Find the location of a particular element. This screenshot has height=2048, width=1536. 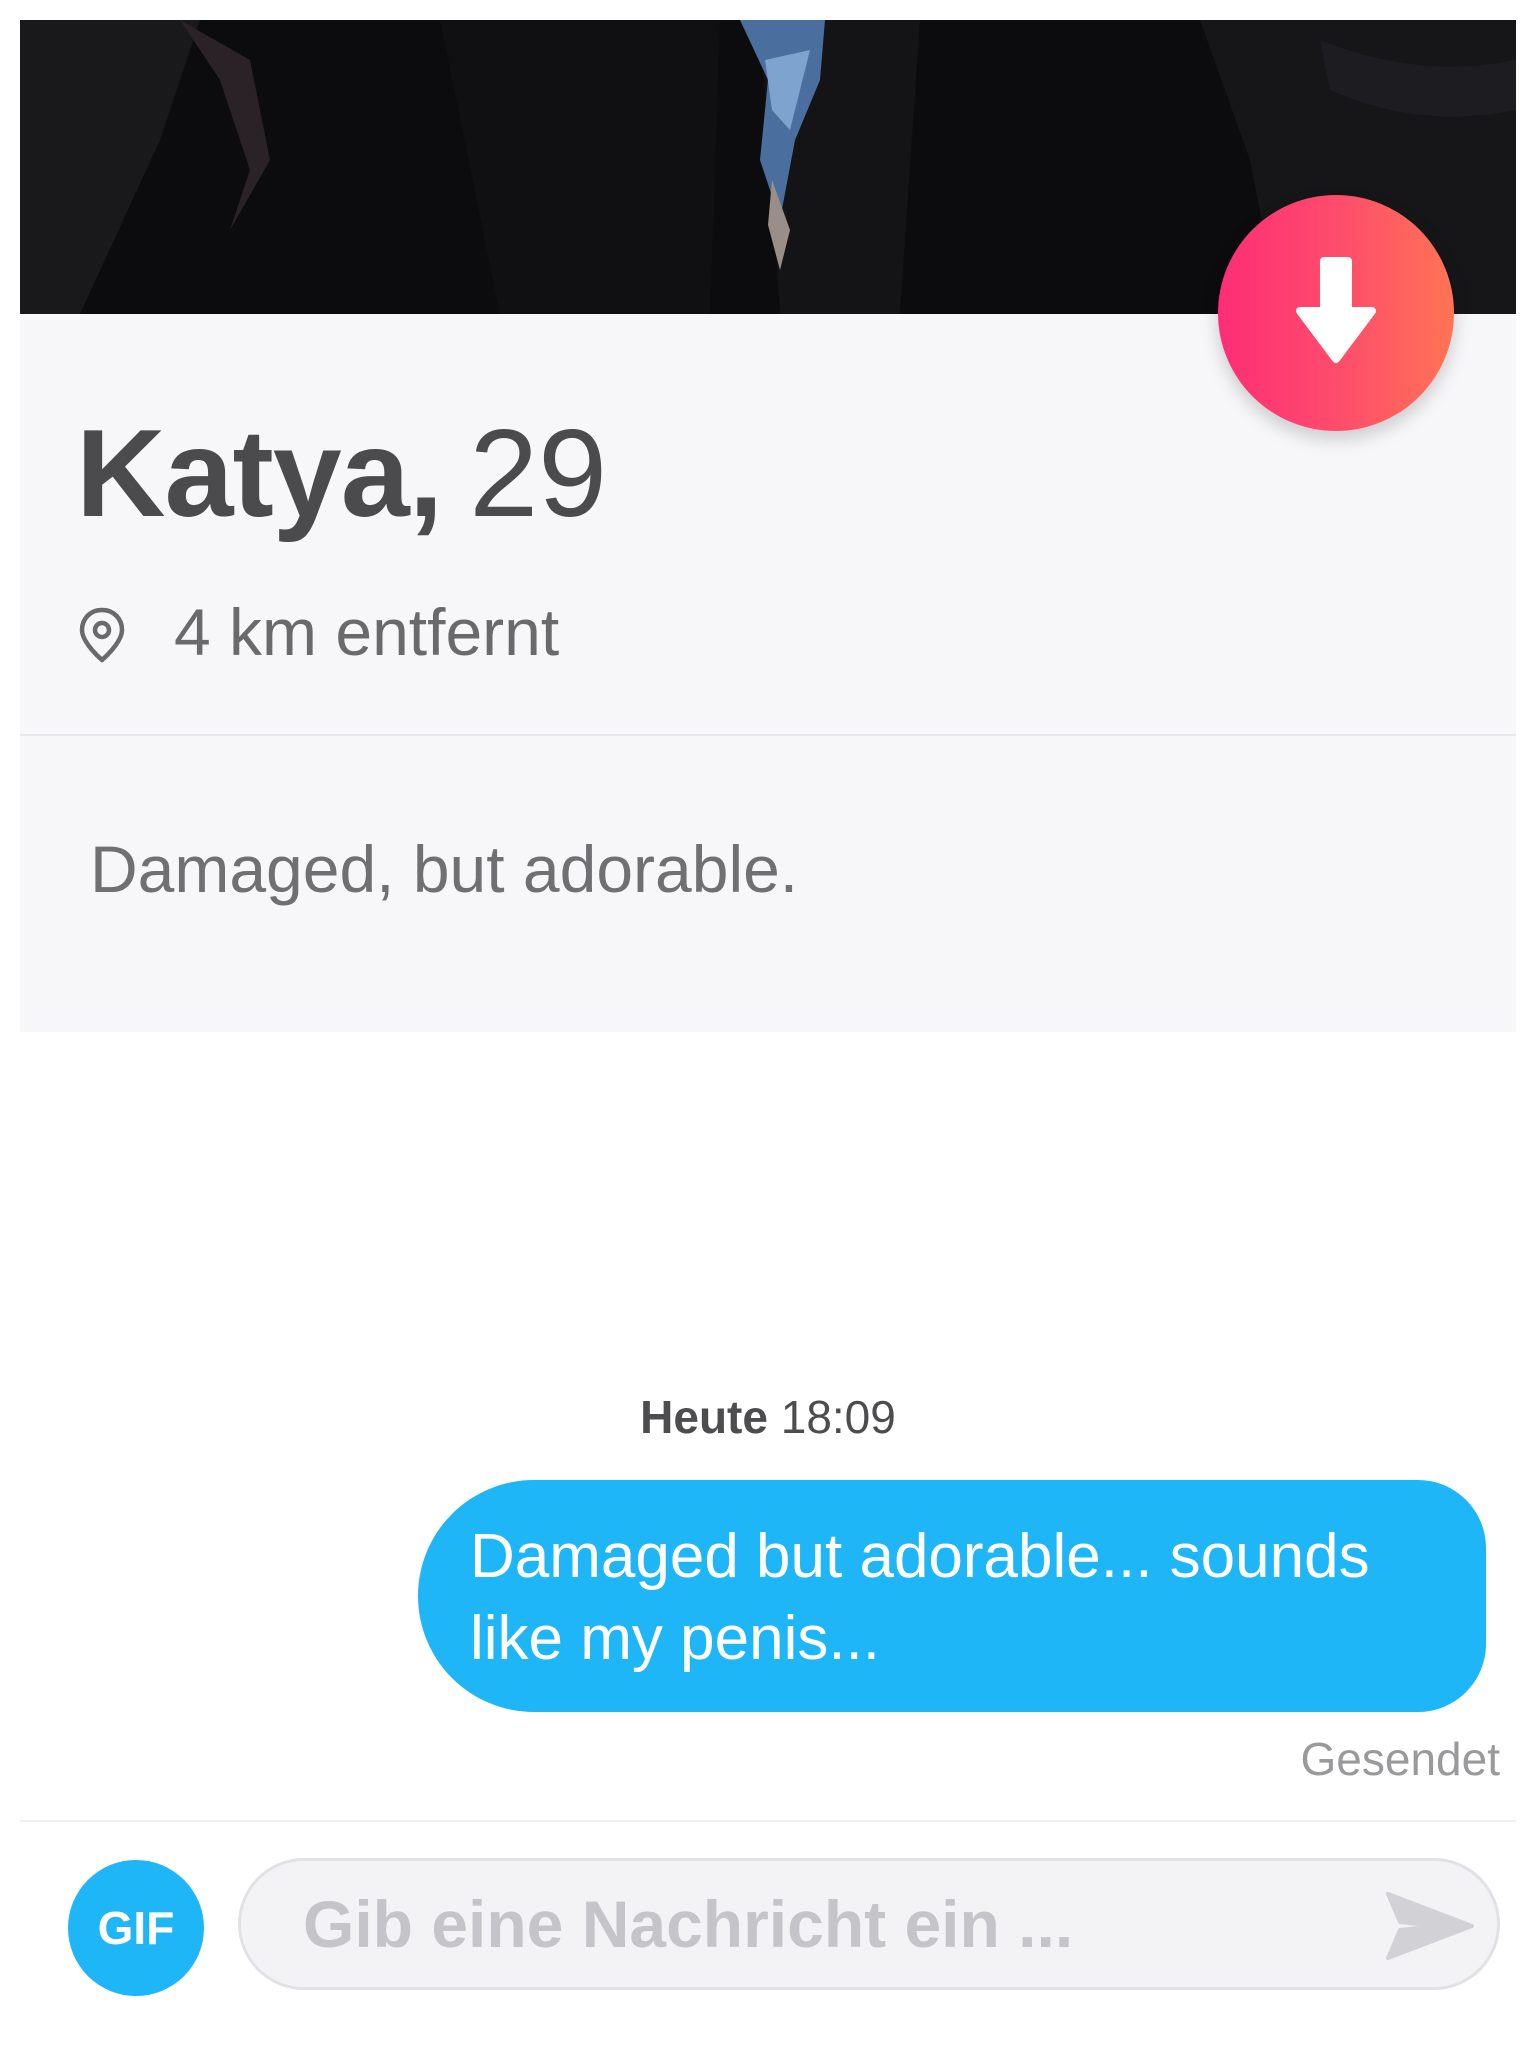

profile-distance-text: 4 km entfernt is located at coordinates (367, 632).